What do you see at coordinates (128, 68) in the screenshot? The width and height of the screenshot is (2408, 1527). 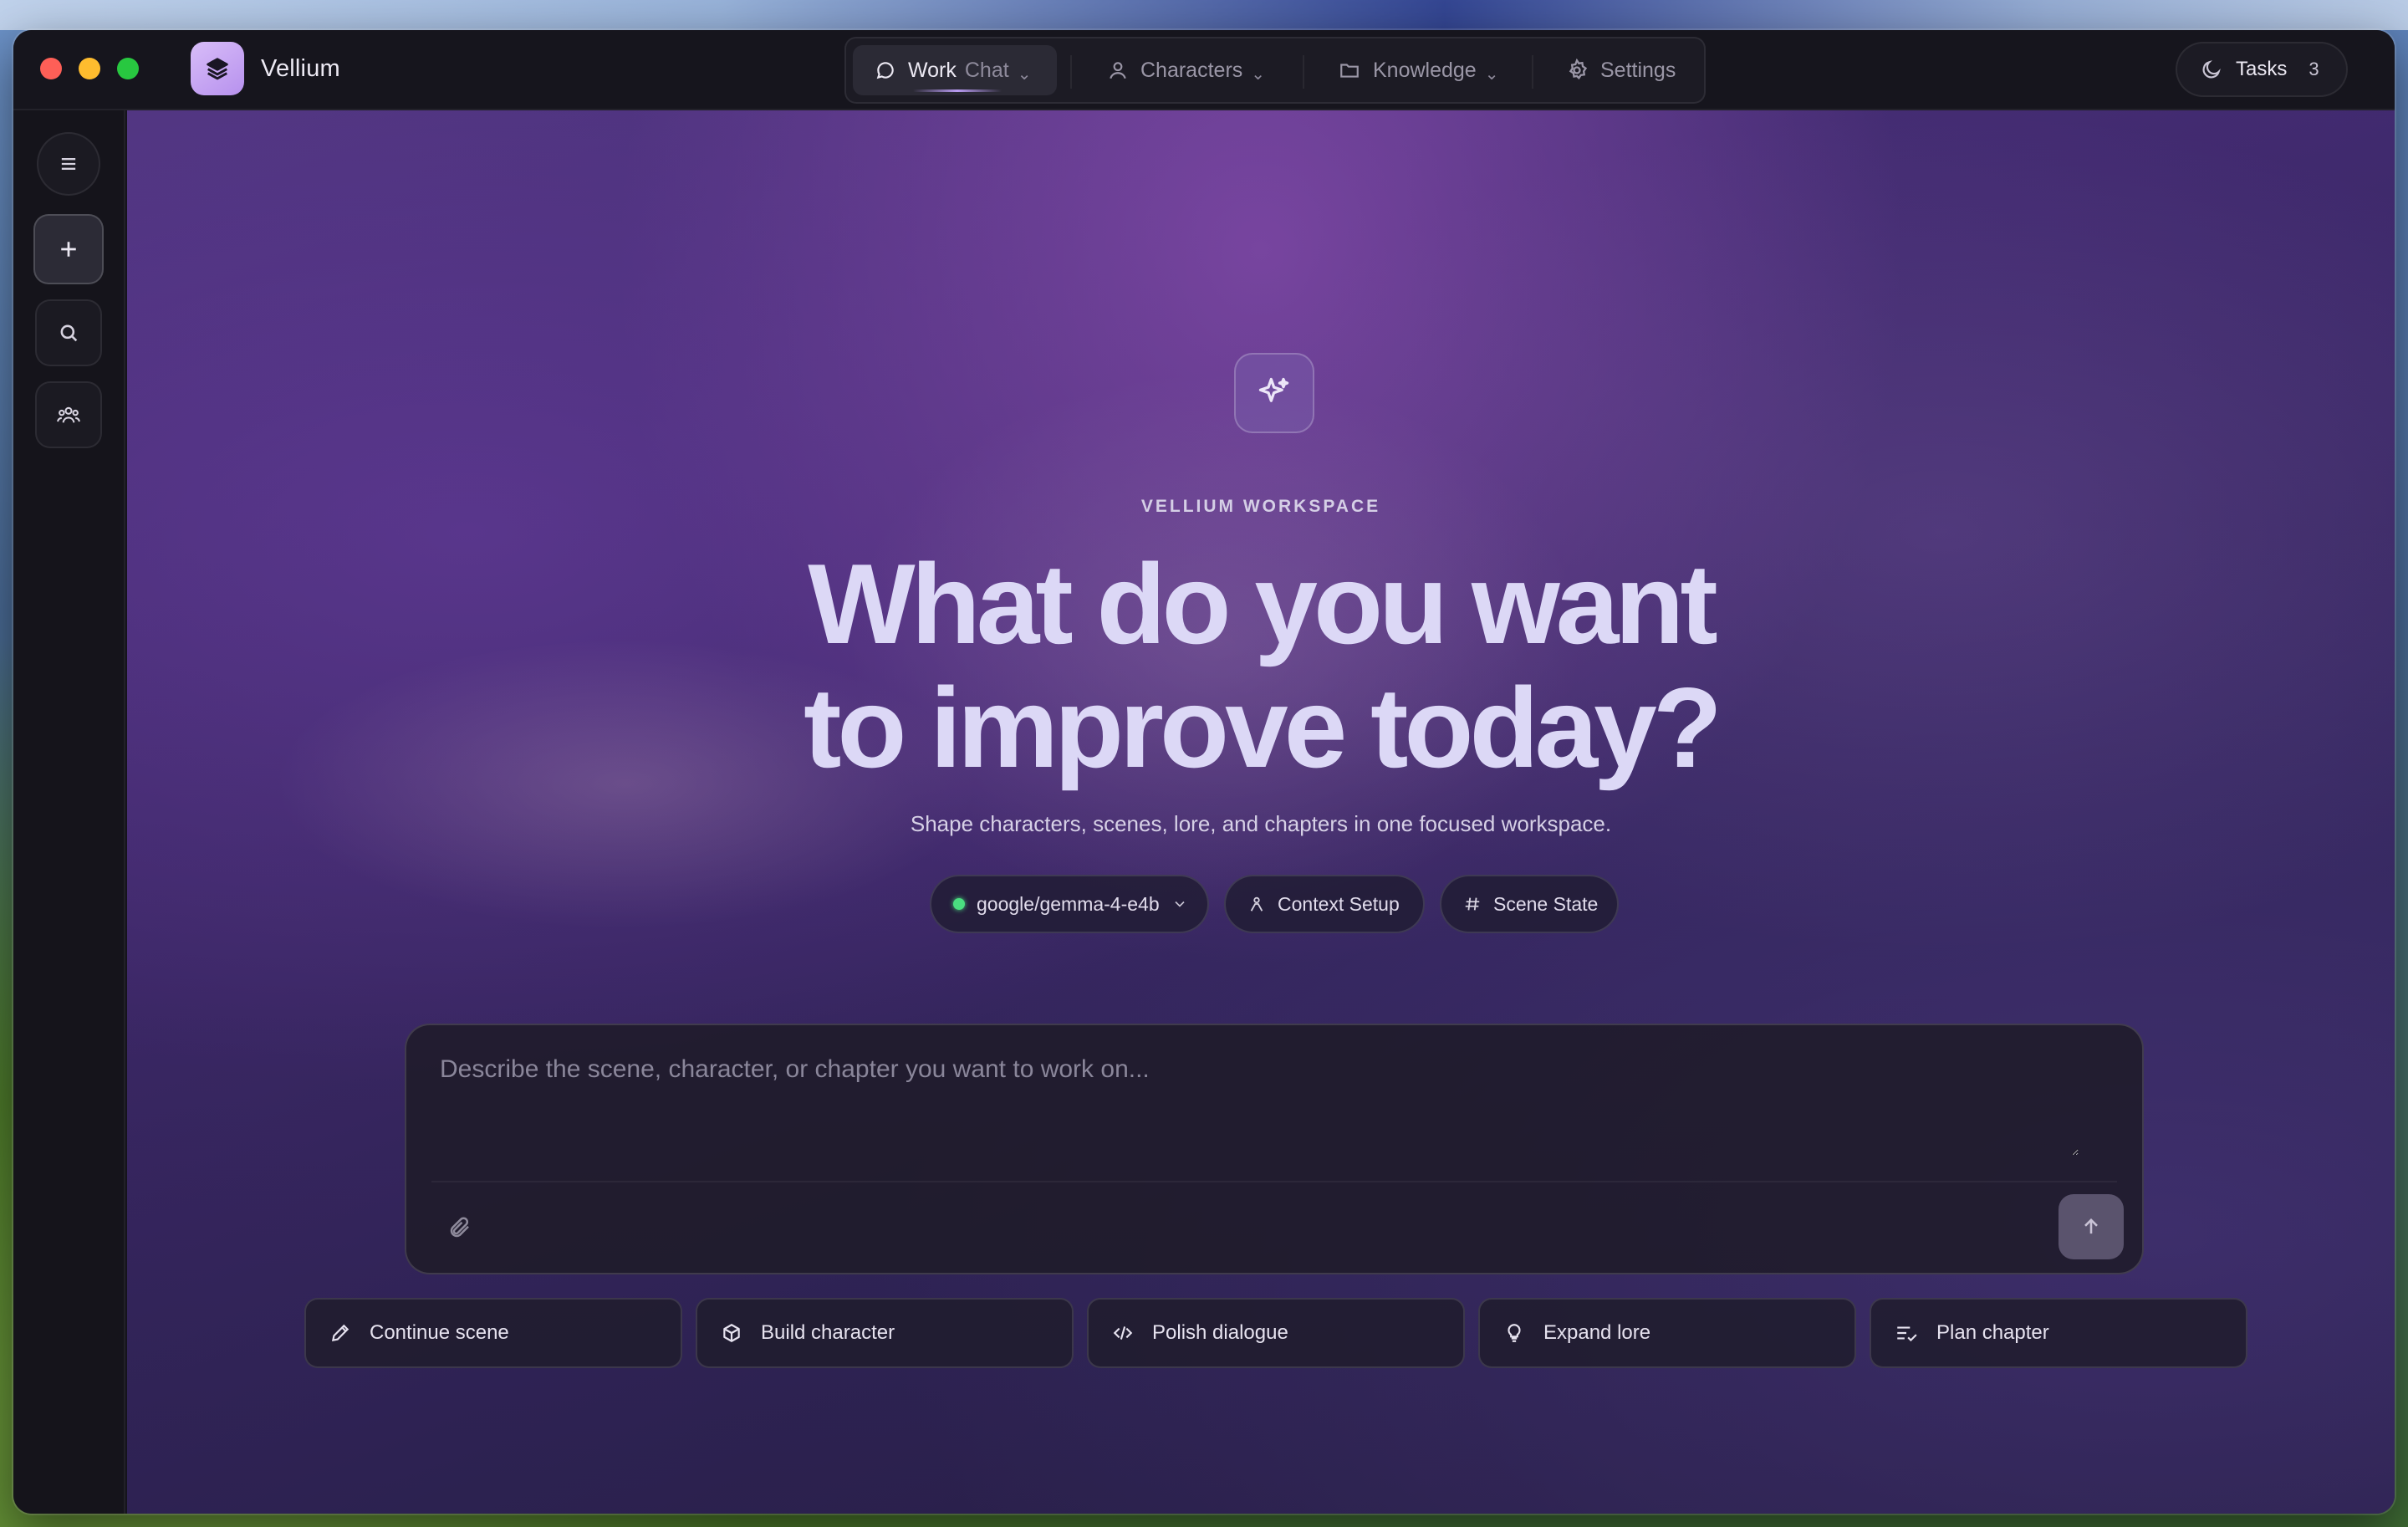 I see `zoom-window-button` at bounding box center [128, 68].